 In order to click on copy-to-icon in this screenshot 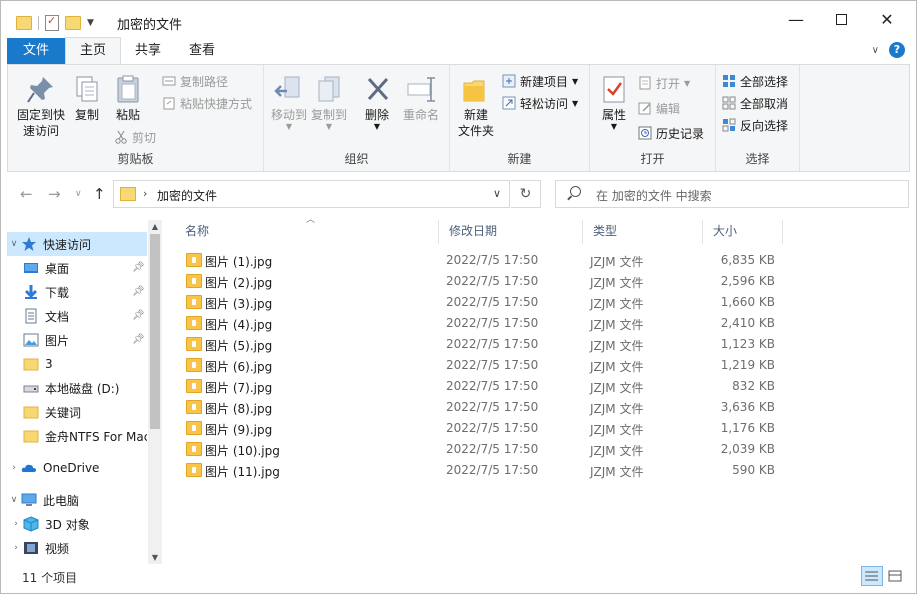, I will do `click(329, 89)`.